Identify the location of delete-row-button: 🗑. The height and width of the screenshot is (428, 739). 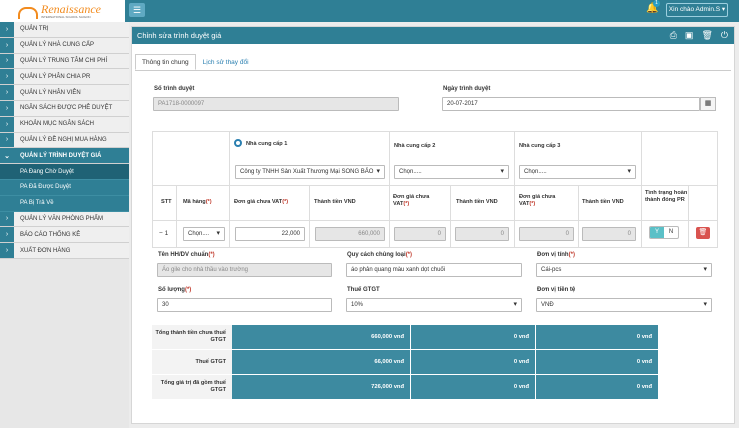
(703, 233).